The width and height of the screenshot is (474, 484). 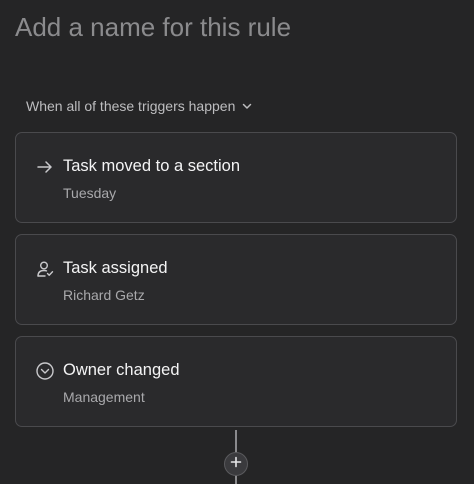 I want to click on plus-icon, so click(x=236, y=464).